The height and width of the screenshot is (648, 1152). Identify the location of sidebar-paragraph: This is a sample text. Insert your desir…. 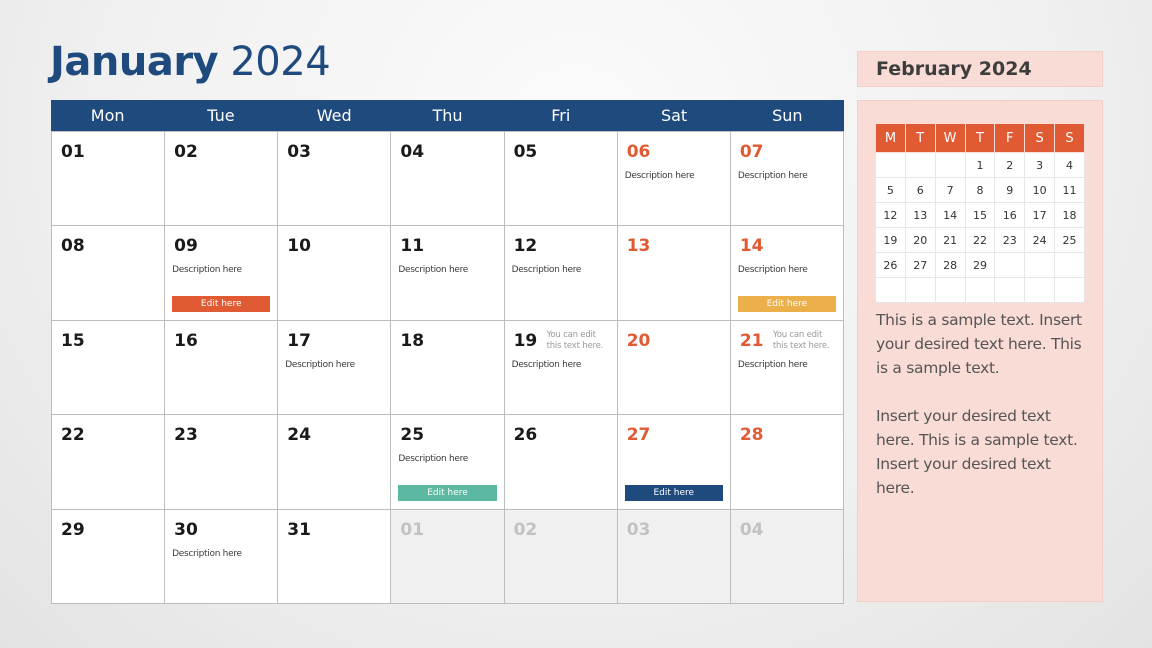
(983, 344).